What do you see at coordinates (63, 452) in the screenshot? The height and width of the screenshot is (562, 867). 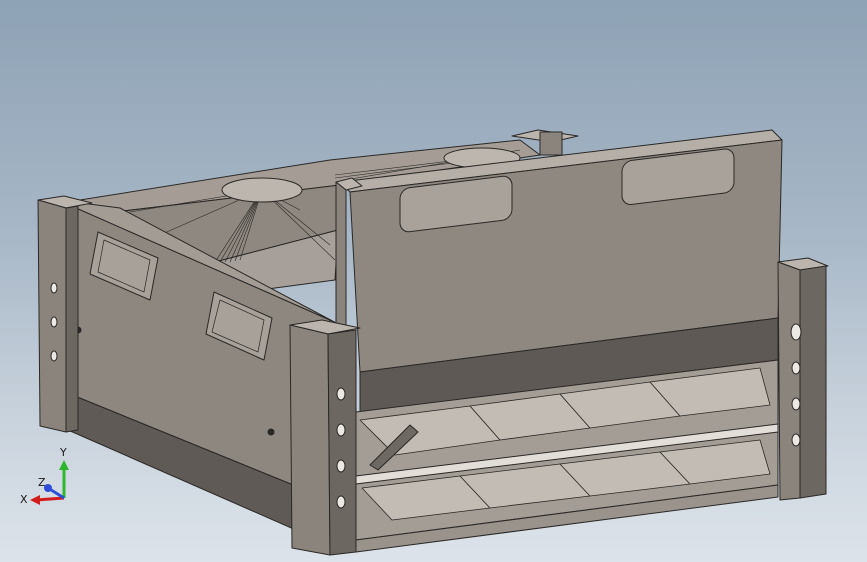 I see `triad-y-label: Y` at bounding box center [63, 452].